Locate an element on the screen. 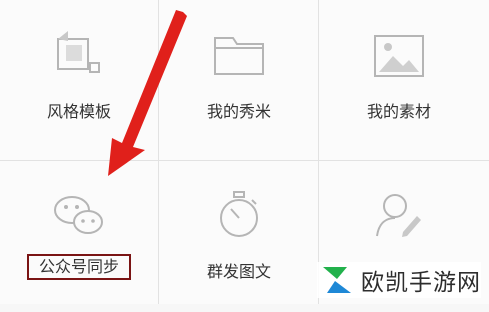  grid-item-label: 公众号同步 is located at coordinates (78, 267).